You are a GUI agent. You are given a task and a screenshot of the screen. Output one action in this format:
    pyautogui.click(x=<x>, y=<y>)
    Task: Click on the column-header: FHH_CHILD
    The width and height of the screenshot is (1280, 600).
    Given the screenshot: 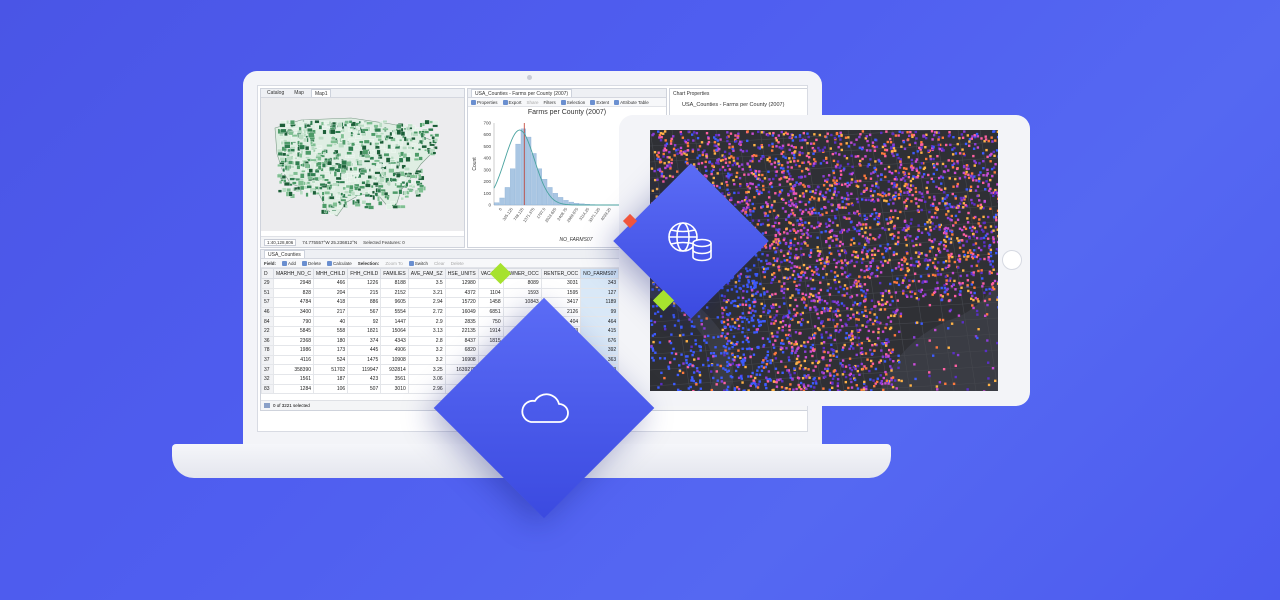 What is the action you would take?
    pyautogui.click(x=364, y=273)
    